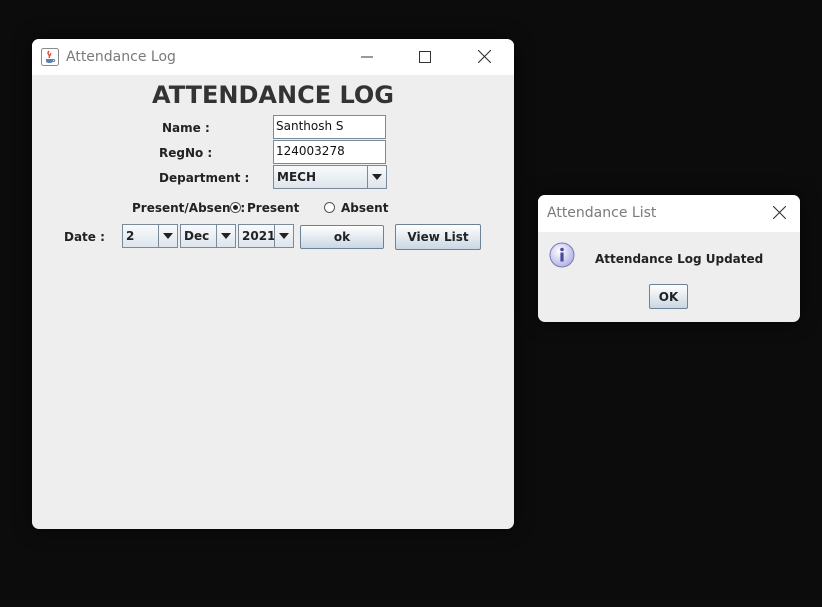  I want to click on absent-radio, so click(329, 207).